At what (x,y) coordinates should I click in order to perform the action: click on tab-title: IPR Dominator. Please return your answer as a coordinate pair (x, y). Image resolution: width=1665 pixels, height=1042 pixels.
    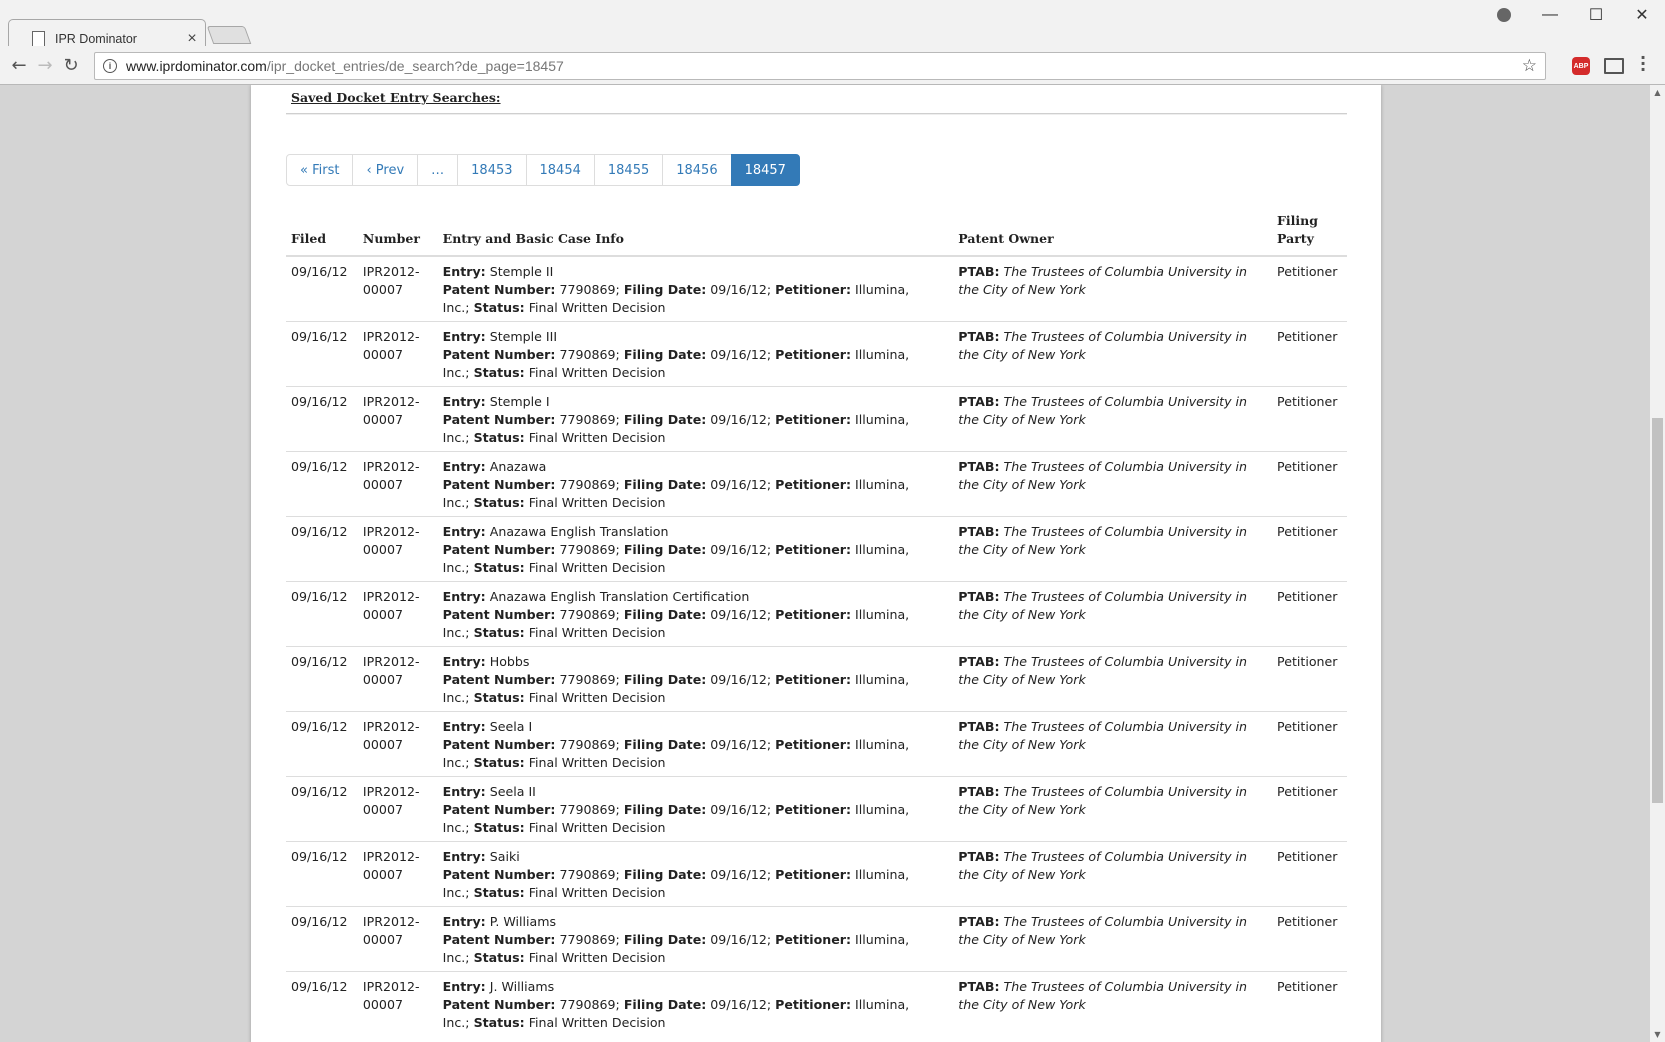
    Looking at the image, I should click on (96, 39).